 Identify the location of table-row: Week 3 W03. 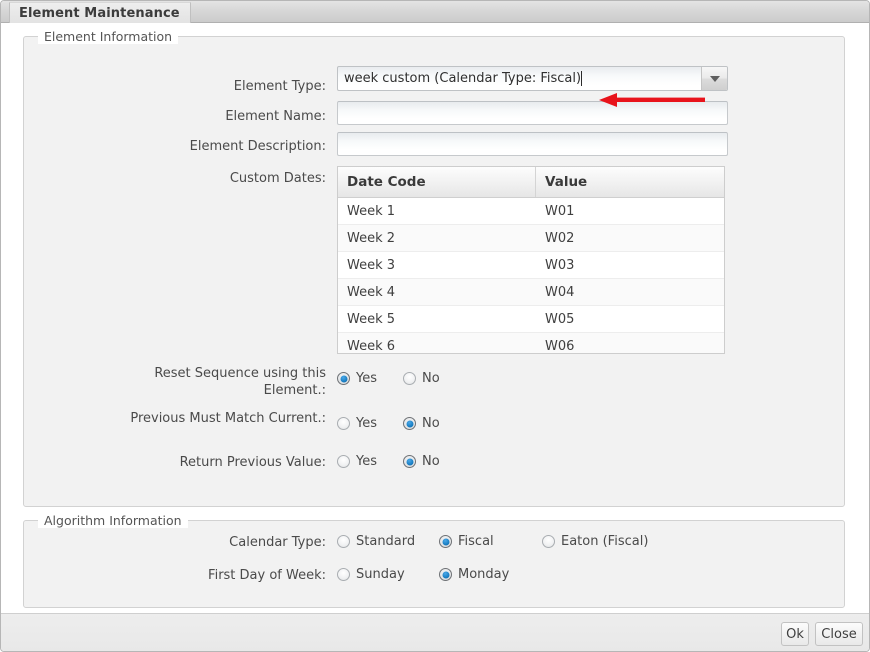
(531, 265).